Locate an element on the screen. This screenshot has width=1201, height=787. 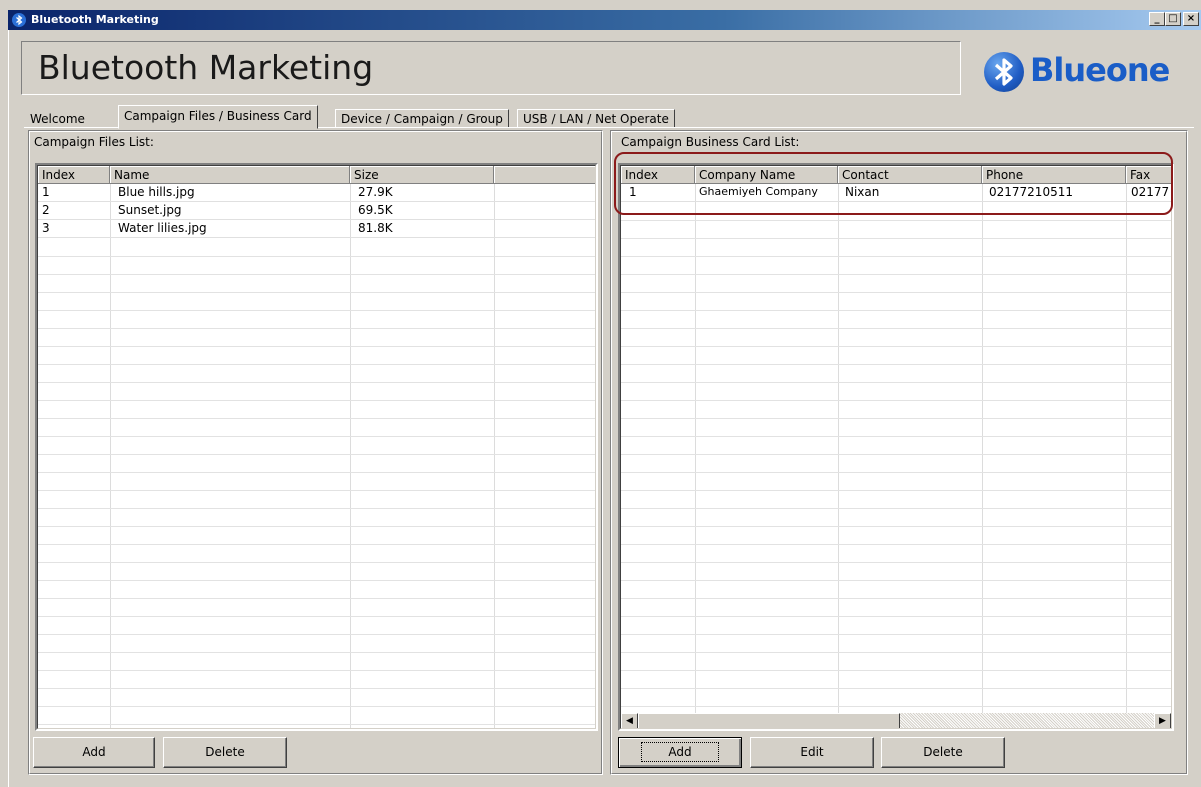
campaign-files-label: Campaign Files List: is located at coordinates (94, 142).